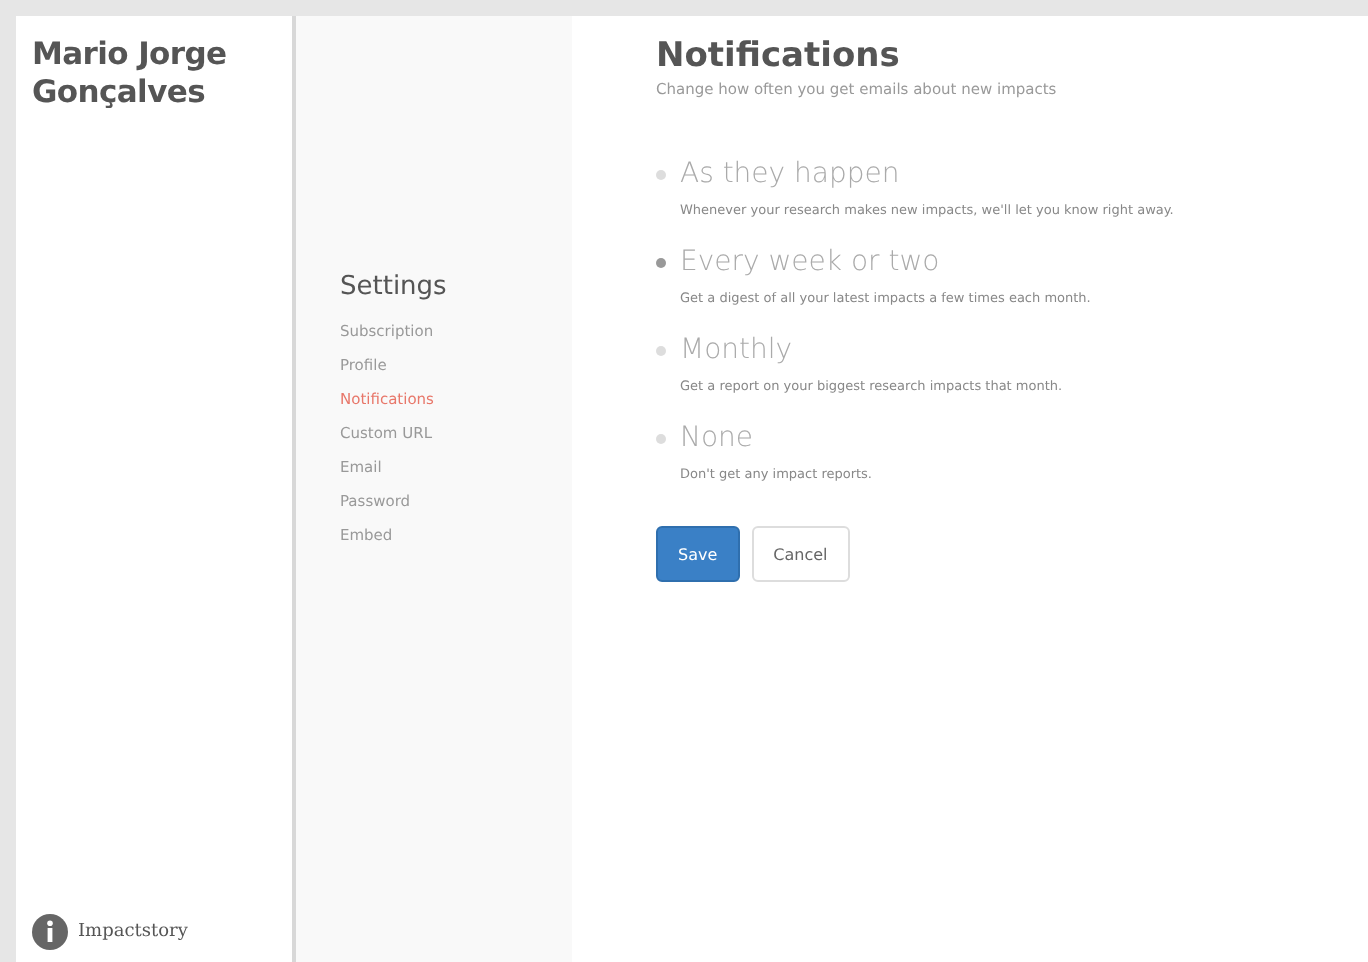  Describe the element at coordinates (810, 262) in the screenshot. I see `option-label: Every week or two` at that location.